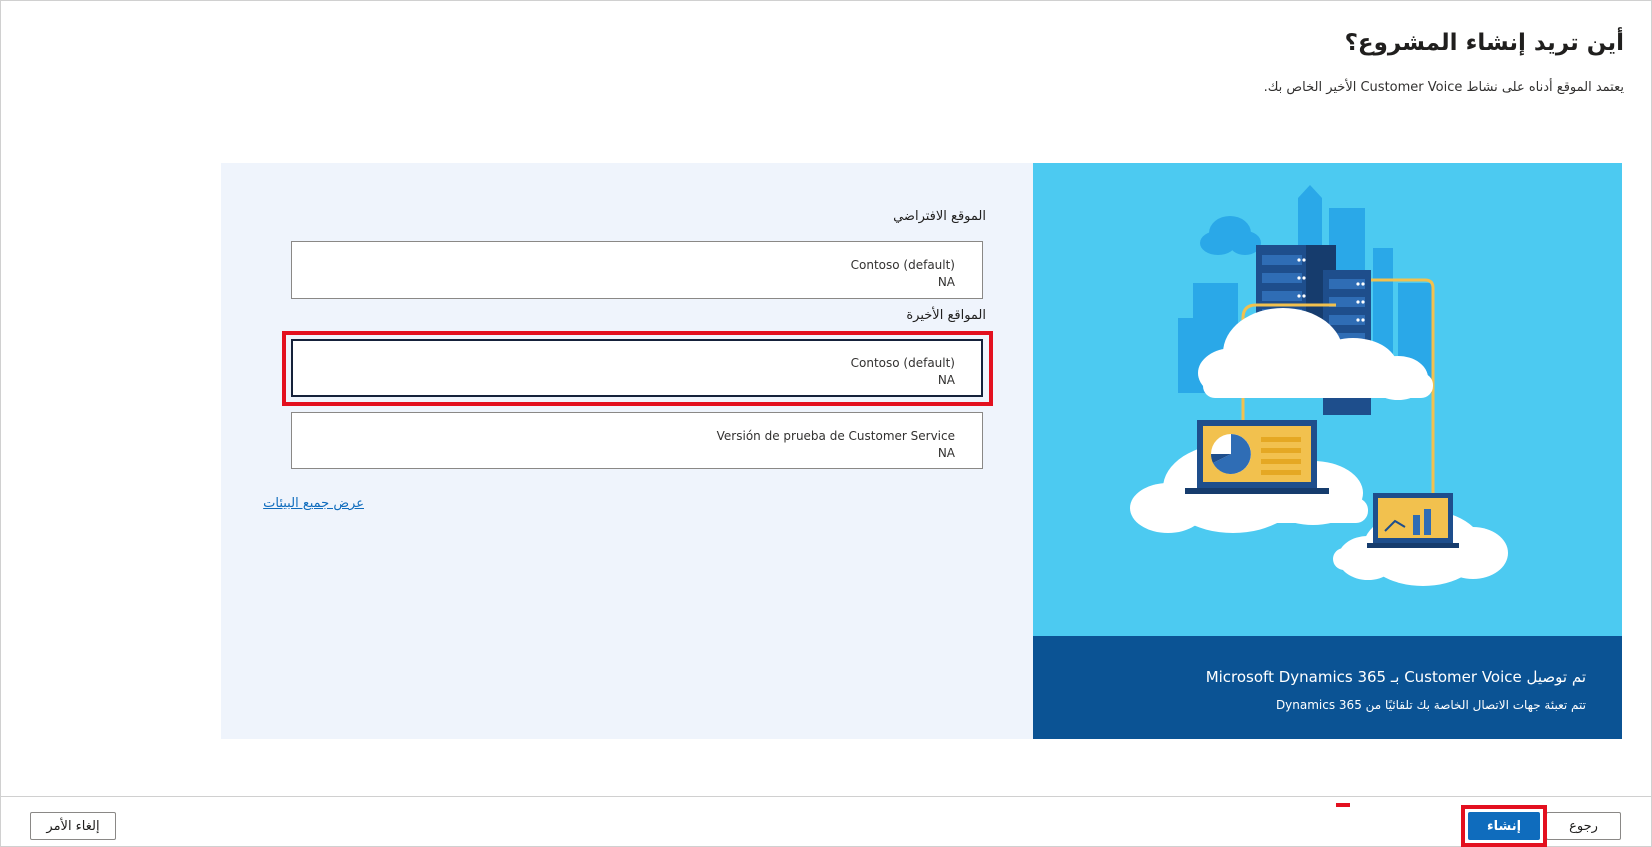 The height and width of the screenshot is (847, 1652). I want to click on recent-environment-card: Contoso (default) NA, so click(637, 368).